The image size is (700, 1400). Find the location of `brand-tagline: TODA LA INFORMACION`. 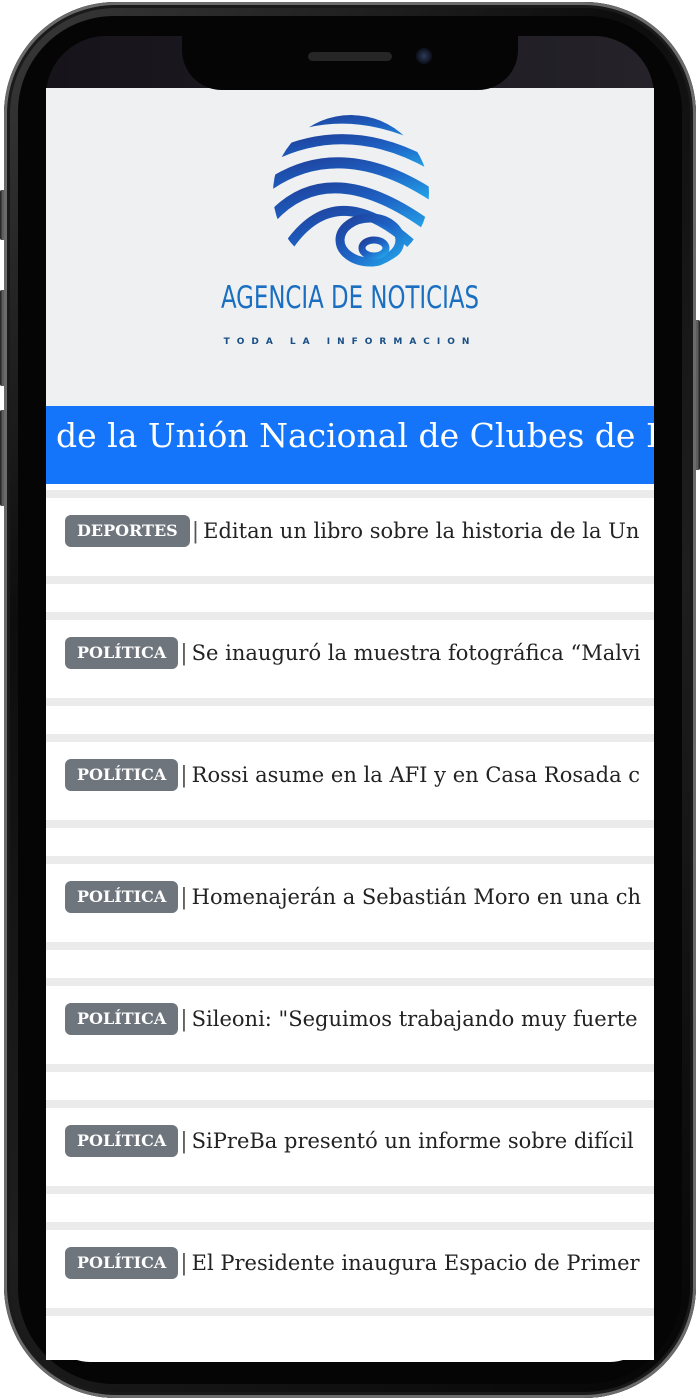

brand-tagline: TODA LA INFORMACION is located at coordinates (350, 342).